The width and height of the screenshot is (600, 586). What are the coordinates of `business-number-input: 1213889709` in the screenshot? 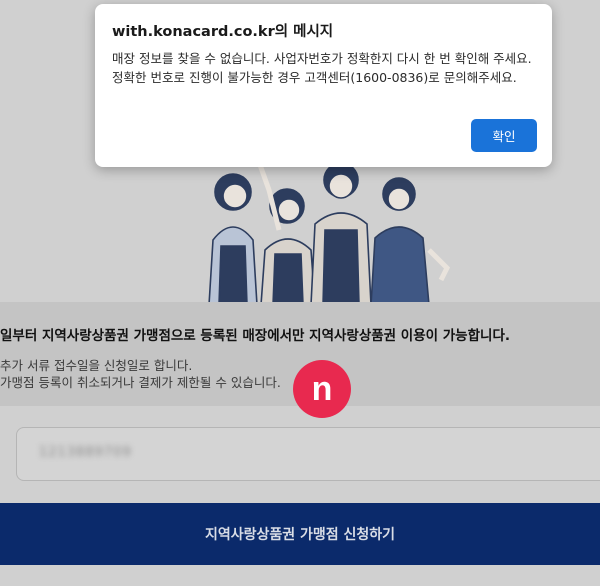 It's located at (308, 454).